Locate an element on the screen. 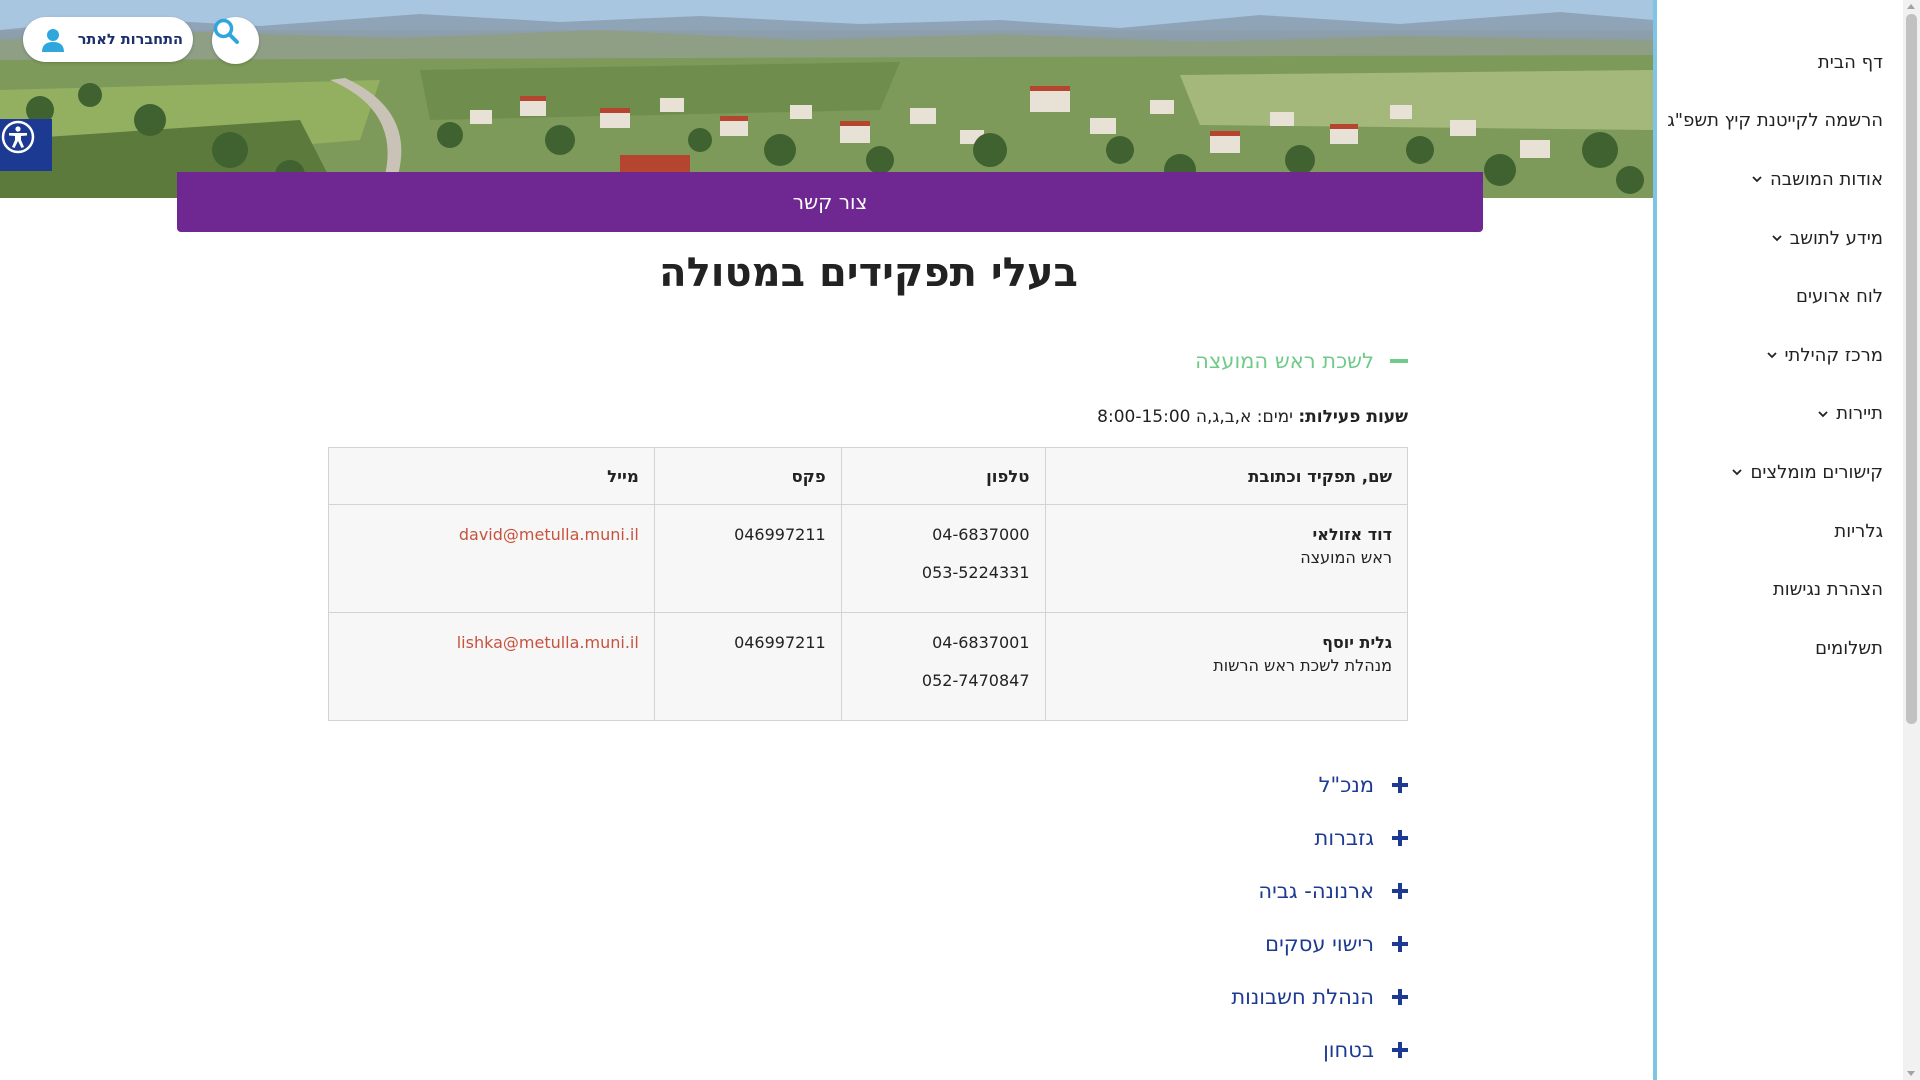 The height and width of the screenshot is (1080, 1920). accordion-title: רישוי עסקים is located at coordinates (1319, 943).